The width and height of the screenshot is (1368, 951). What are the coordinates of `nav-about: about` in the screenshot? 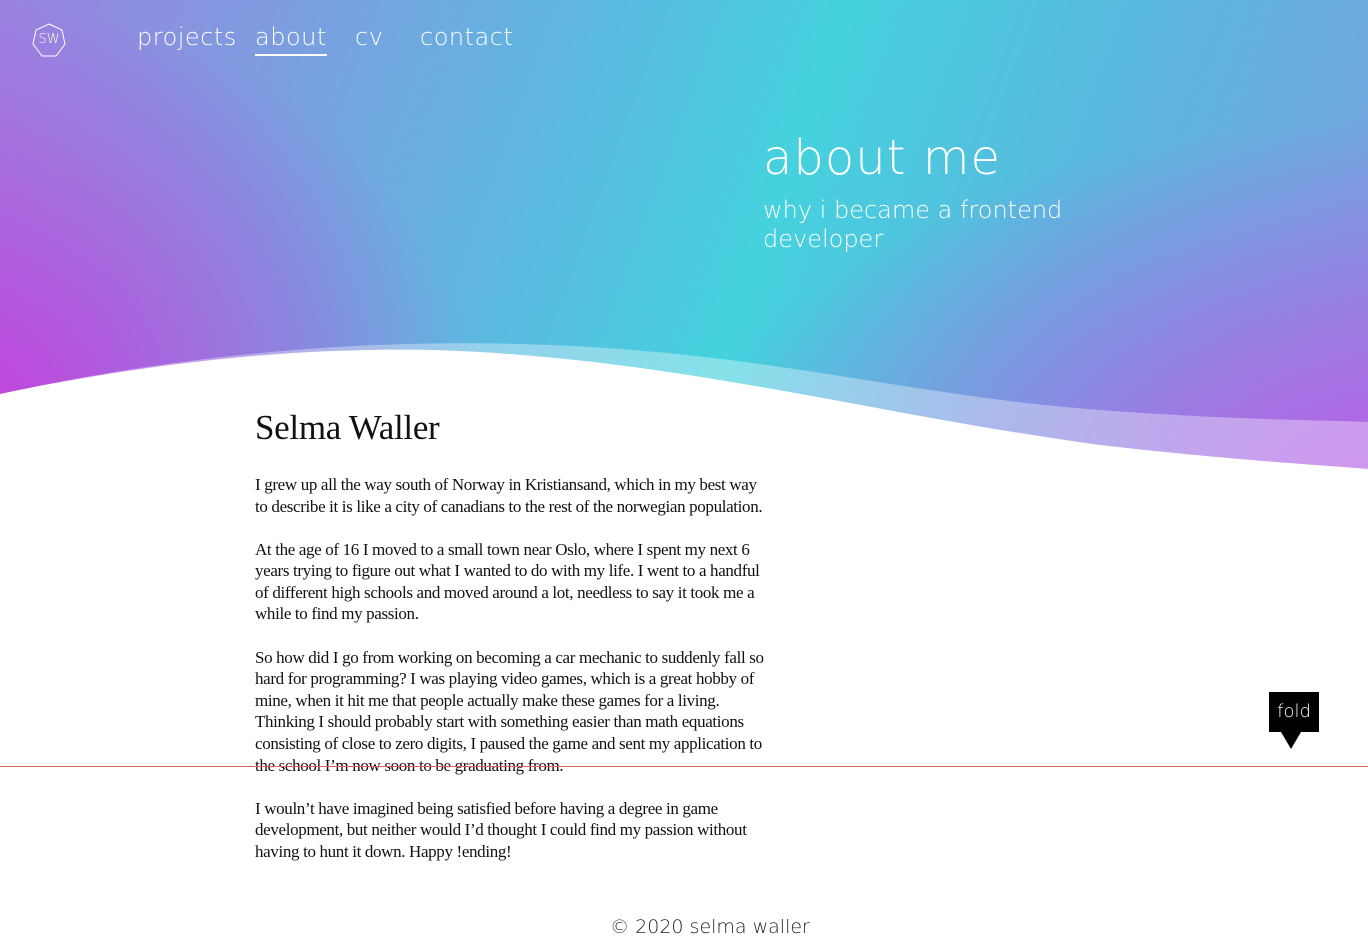 It's located at (291, 39).